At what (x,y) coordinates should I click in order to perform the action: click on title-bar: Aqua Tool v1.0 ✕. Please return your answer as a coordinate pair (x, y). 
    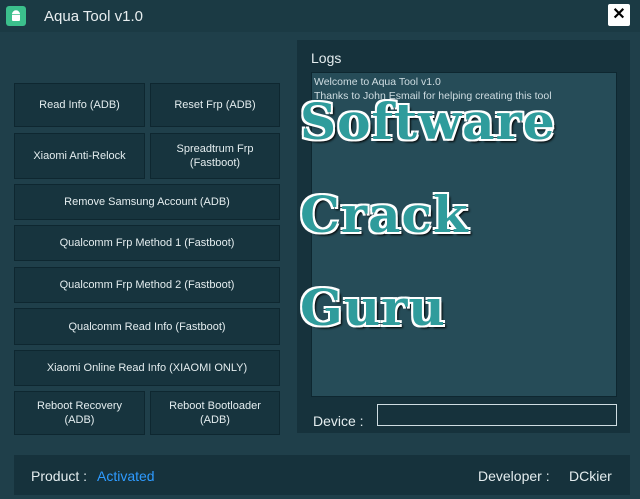
    Looking at the image, I should click on (320, 16).